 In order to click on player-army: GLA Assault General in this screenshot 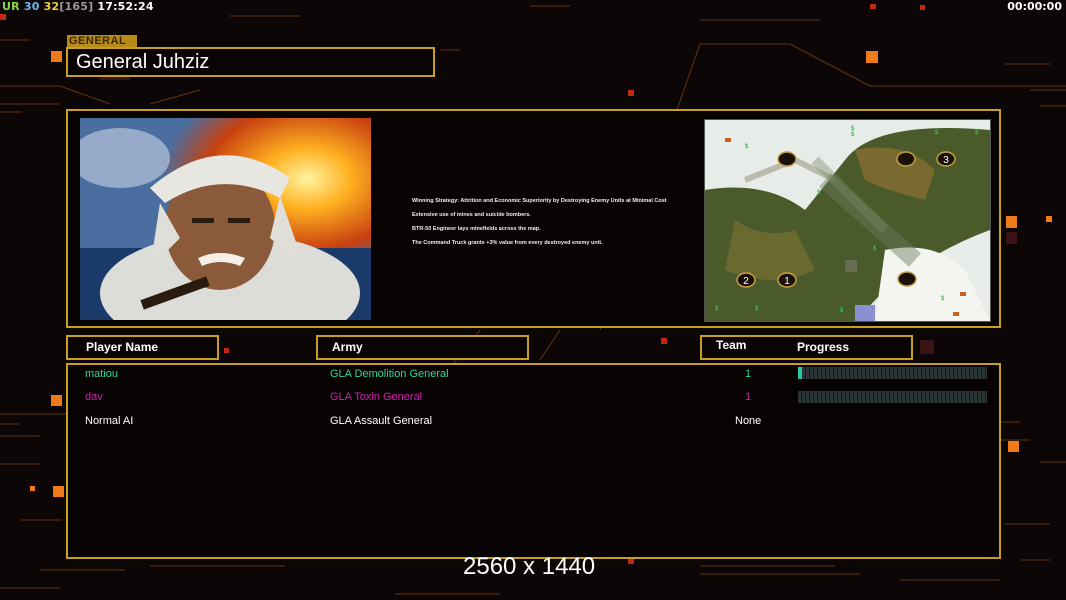, I will do `click(381, 421)`.